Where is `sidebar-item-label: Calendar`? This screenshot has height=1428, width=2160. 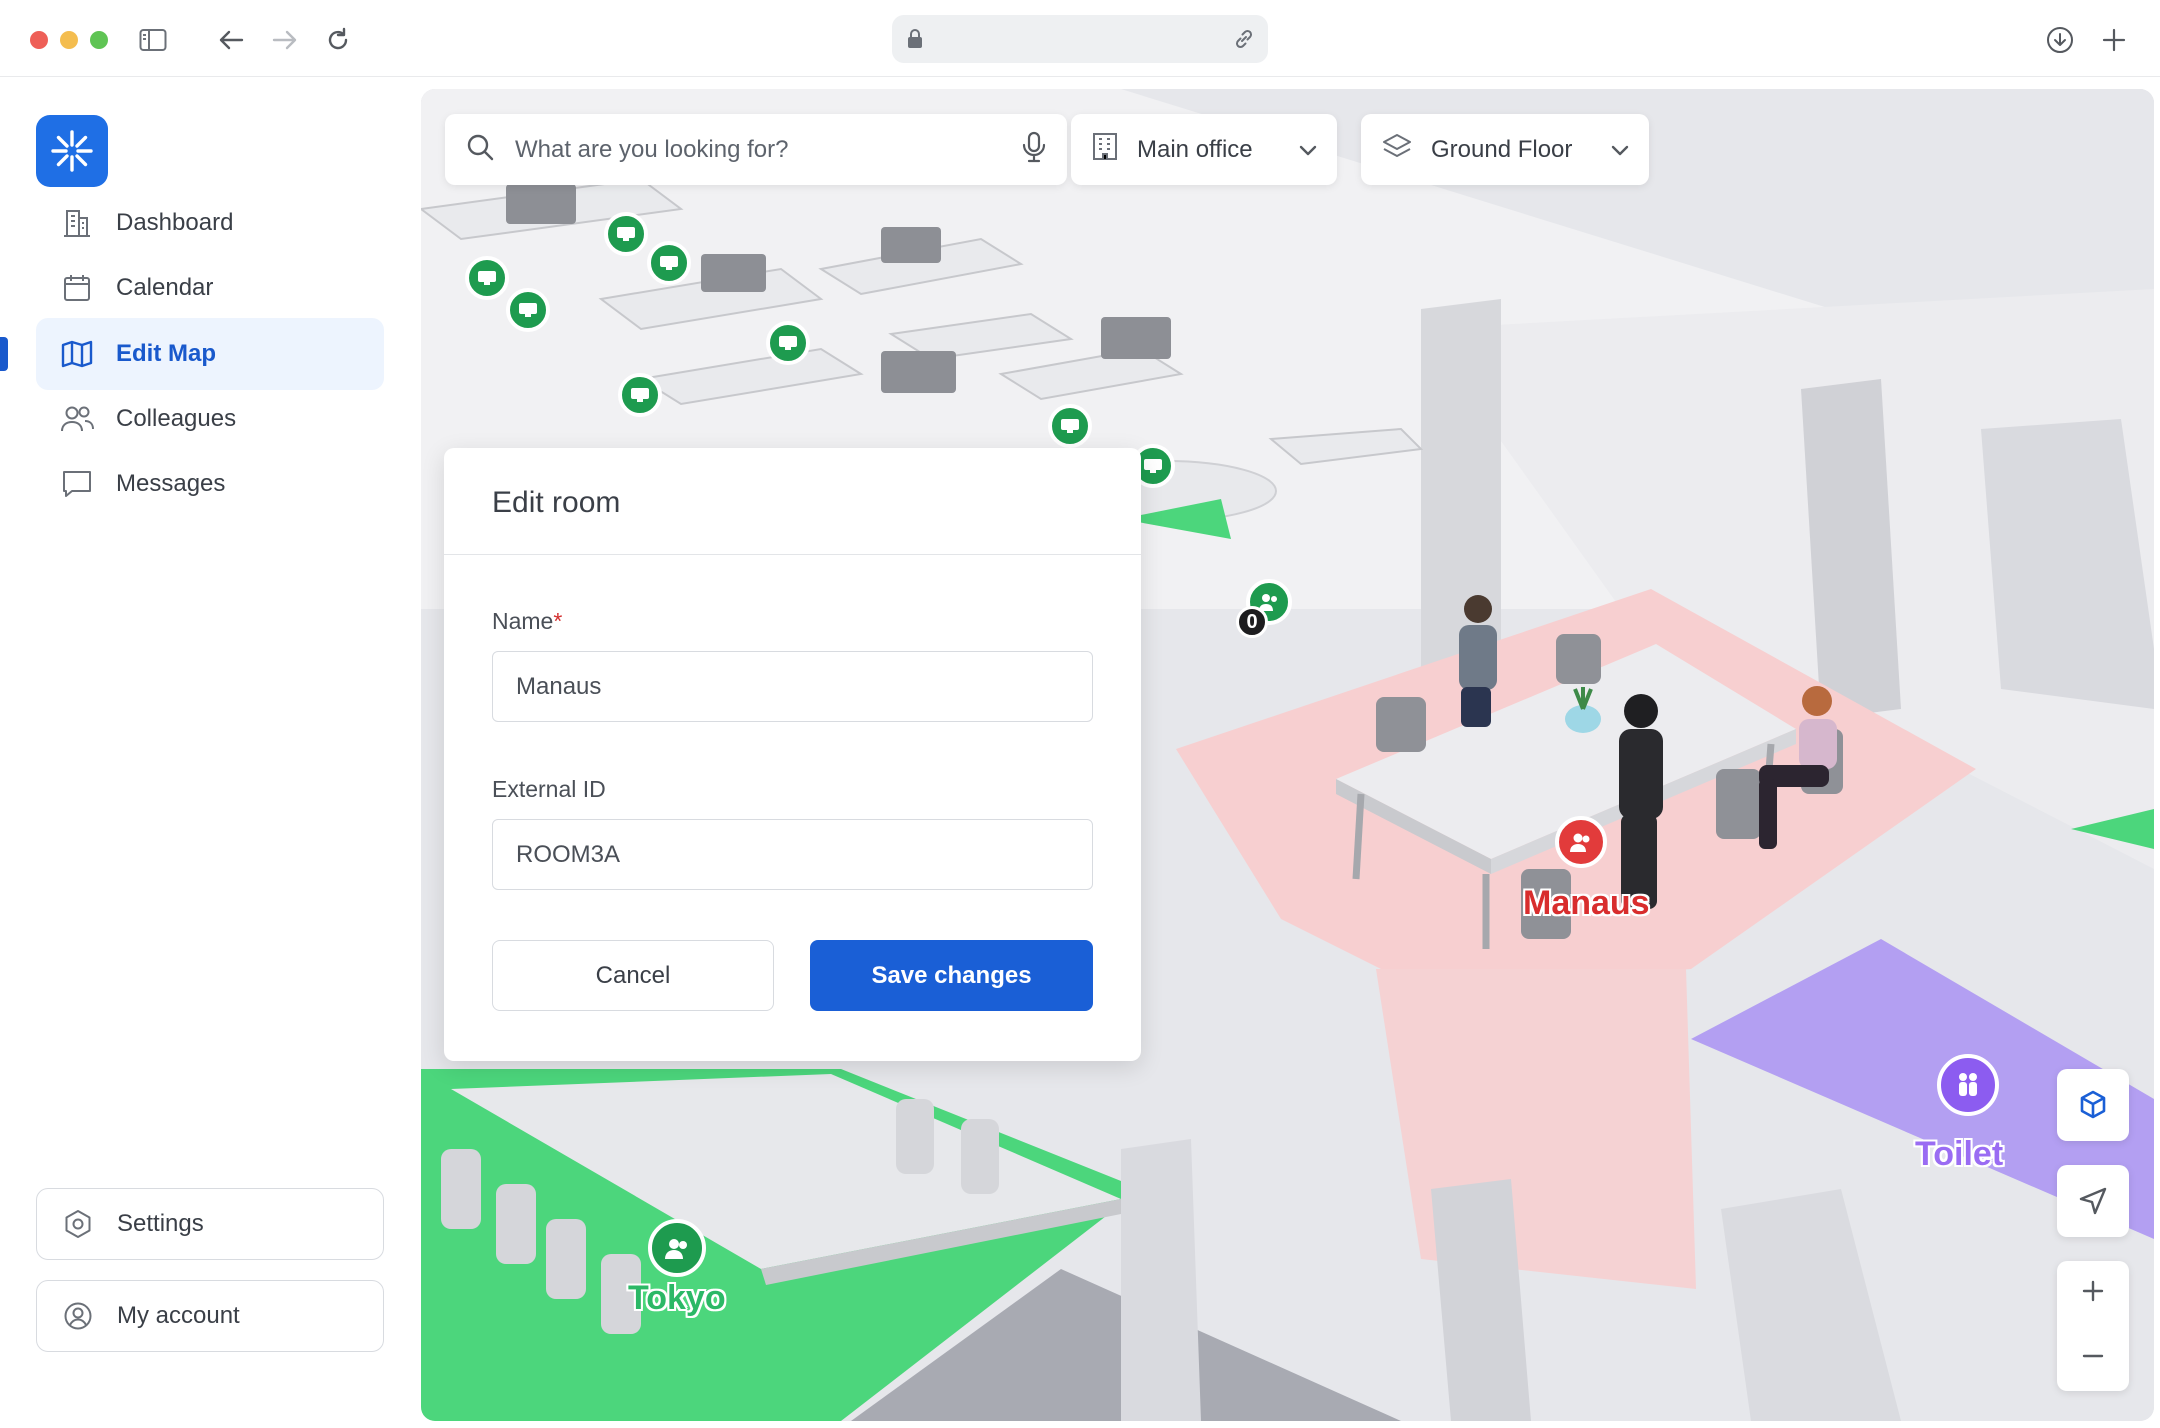
sidebar-item-label: Calendar is located at coordinates (165, 287).